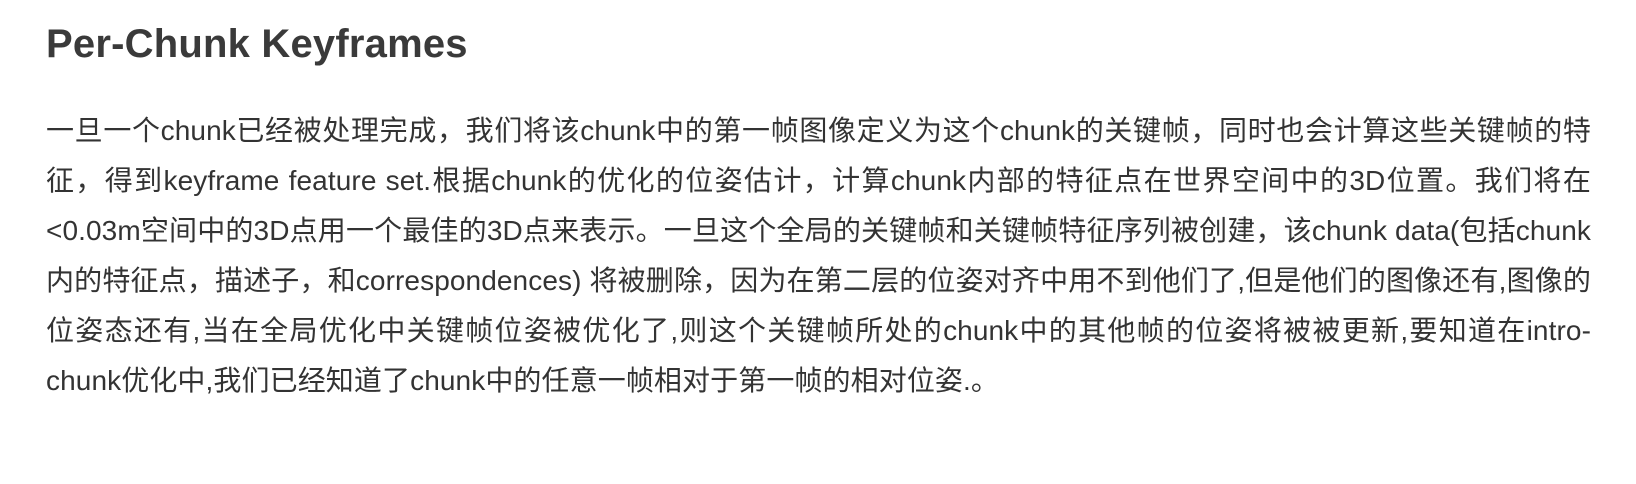 This screenshot has height=484, width=1636. I want to click on section-heading: Per-Chunk Keyframes, so click(257, 44).